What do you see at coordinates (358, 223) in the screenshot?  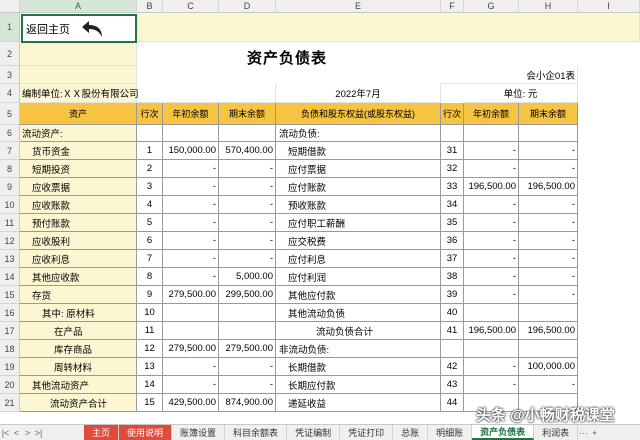 I see `table-cell: 应付职工薪酬` at bounding box center [358, 223].